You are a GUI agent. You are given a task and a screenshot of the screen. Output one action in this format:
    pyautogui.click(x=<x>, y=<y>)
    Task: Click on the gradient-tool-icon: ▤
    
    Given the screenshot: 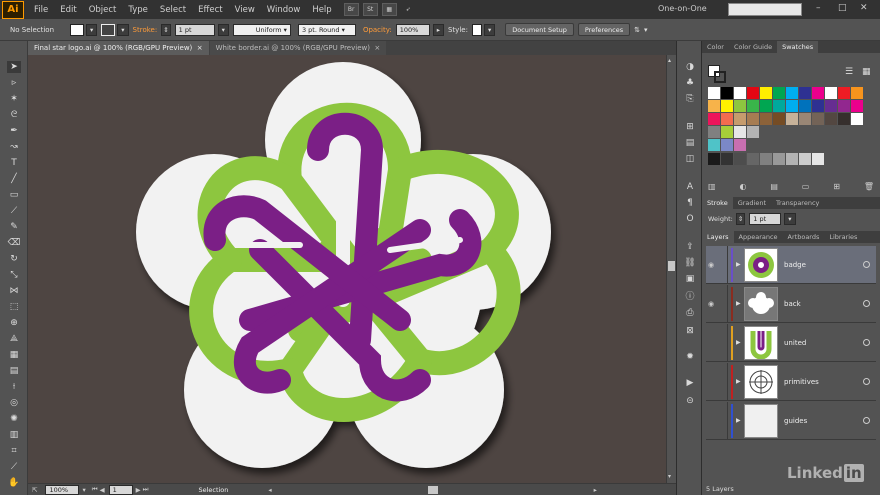 What is the action you would take?
    pyautogui.click(x=14, y=371)
    